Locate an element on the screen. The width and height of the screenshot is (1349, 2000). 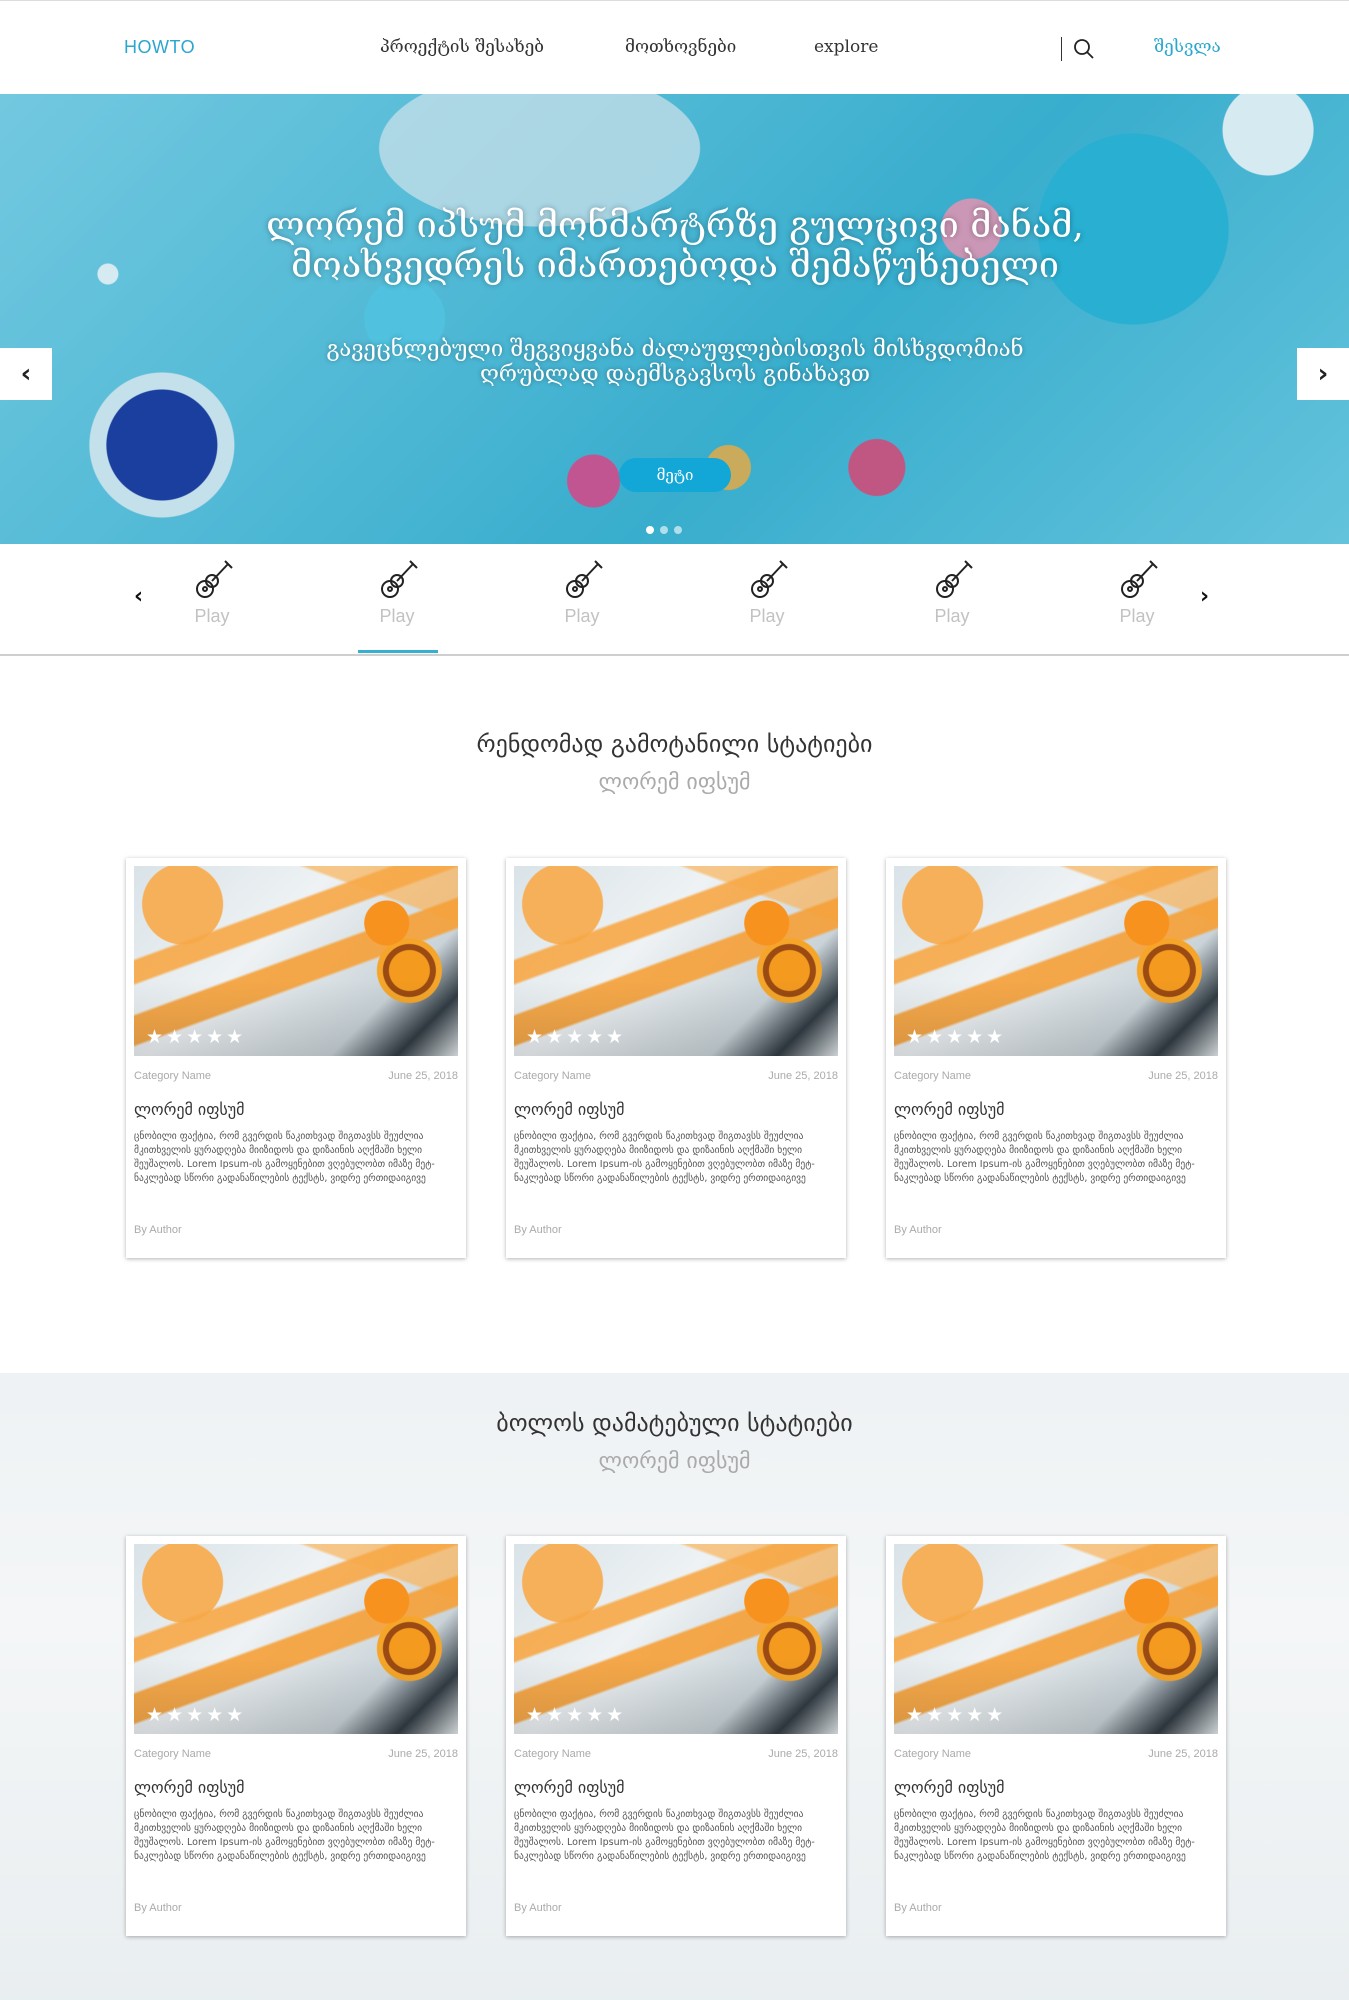
site-logo: HOWTO is located at coordinates (159, 47).